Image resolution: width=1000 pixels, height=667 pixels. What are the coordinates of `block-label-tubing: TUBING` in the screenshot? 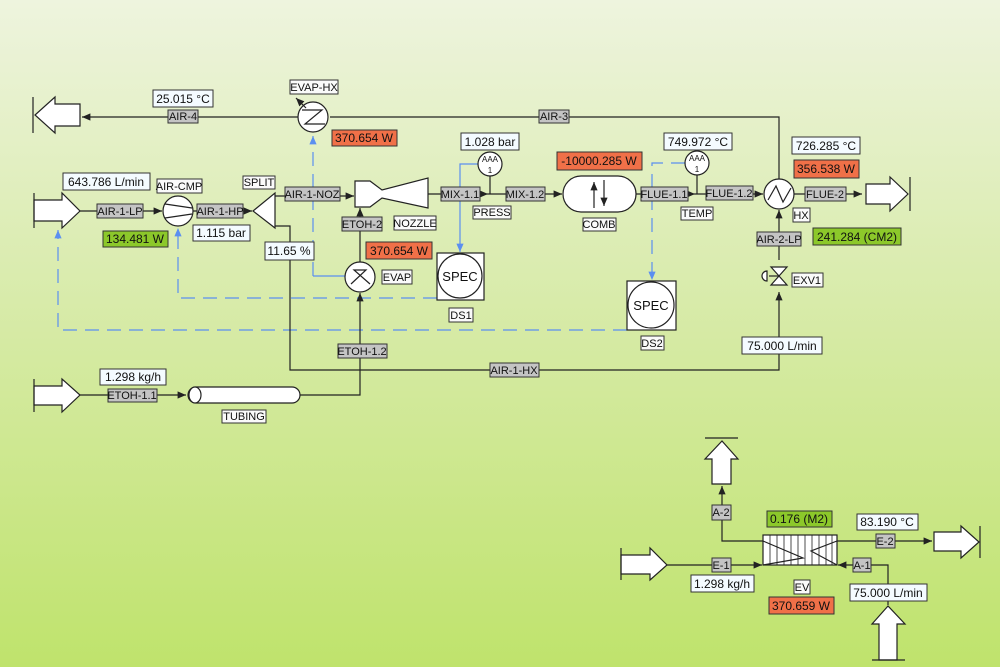 It's located at (244, 416).